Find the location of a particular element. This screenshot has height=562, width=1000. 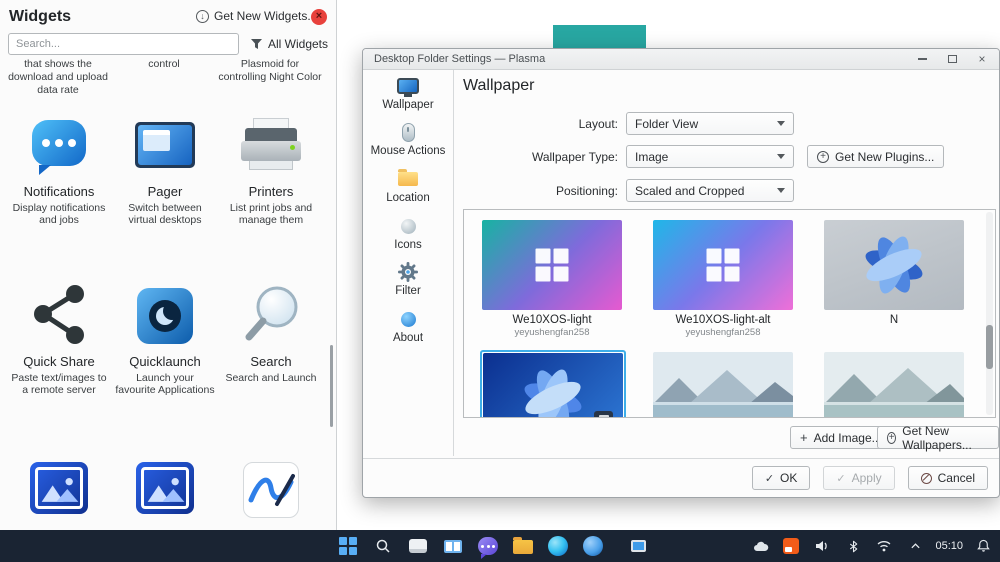

grid-scrollbar-thumb is located at coordinates (989, 347).